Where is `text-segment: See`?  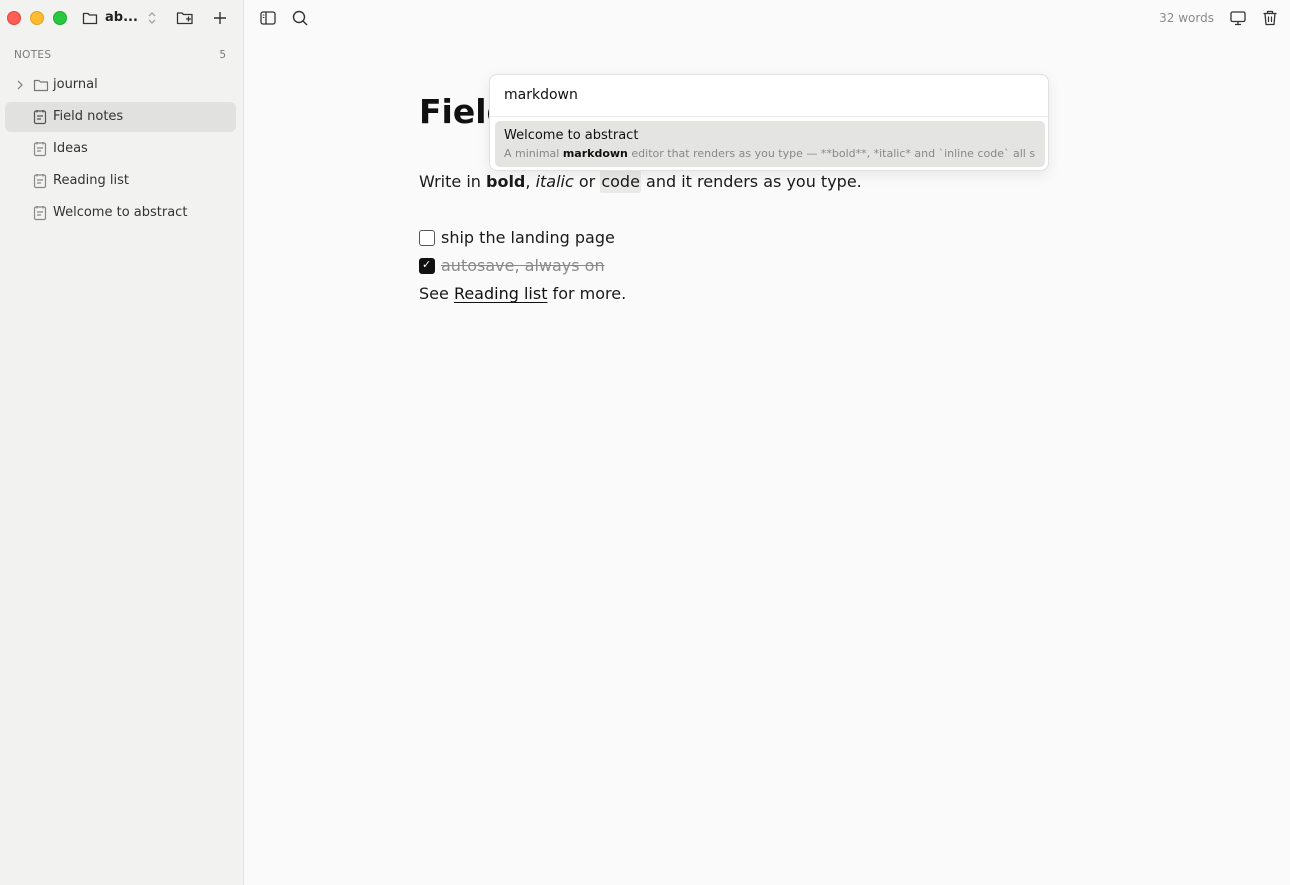 text-segment: See is located at coordinates (436, 293).